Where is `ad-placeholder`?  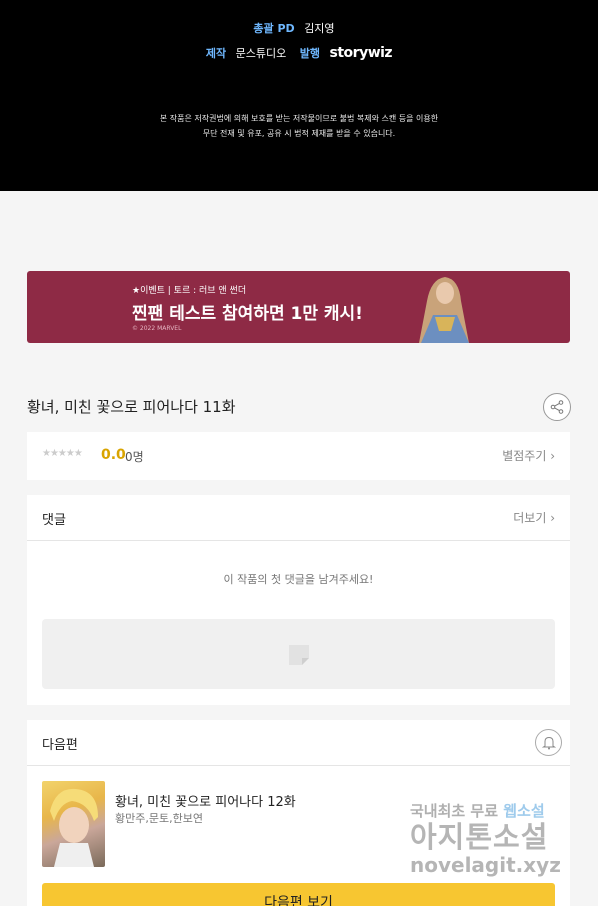
ad-placeholder is located at coordinates (298, 654).